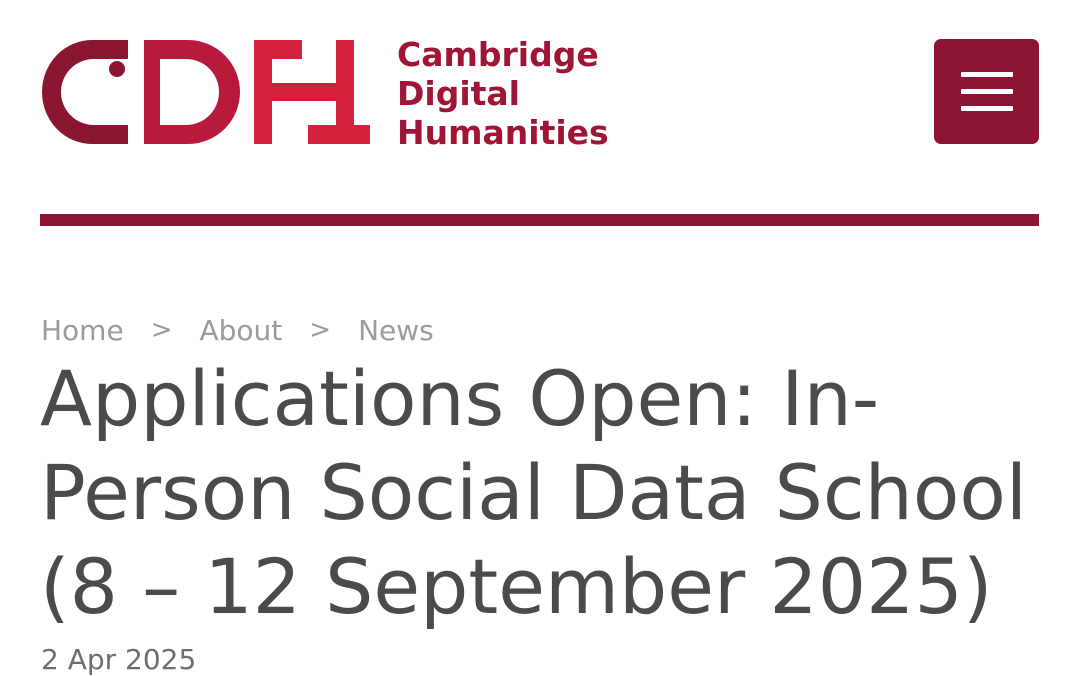  What do you see at coordinates (206, 92) in the screenshot?
I see `cdh-logo-mark-icon` at bounding box center [206, 92].